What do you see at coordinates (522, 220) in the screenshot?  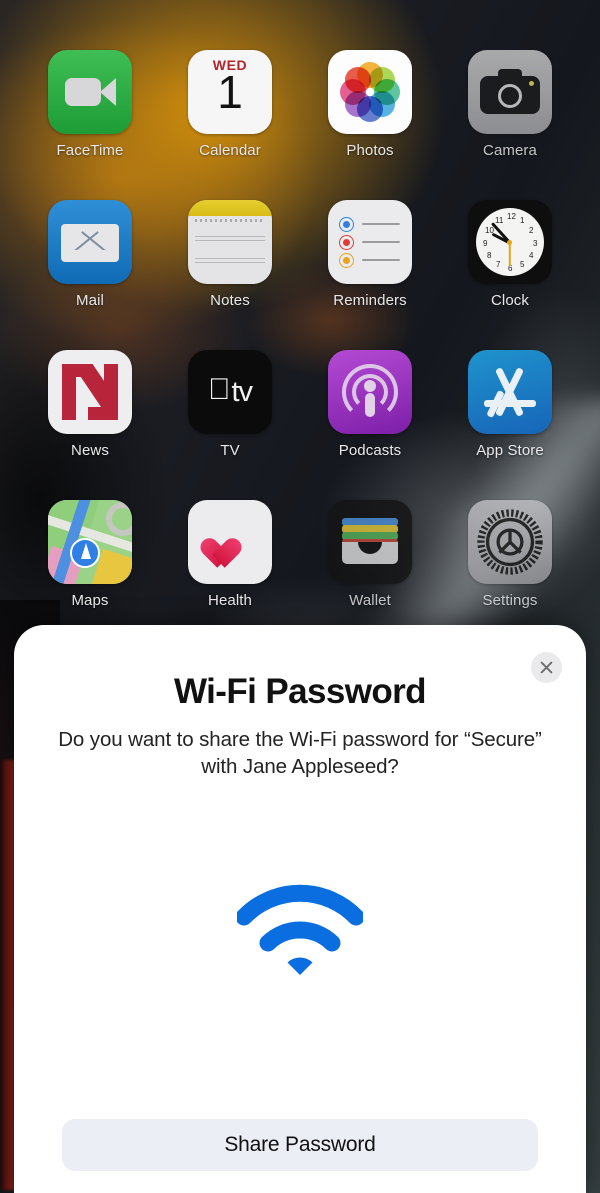 I see `clock-numeral: 1` at bounding box center [522, 220].